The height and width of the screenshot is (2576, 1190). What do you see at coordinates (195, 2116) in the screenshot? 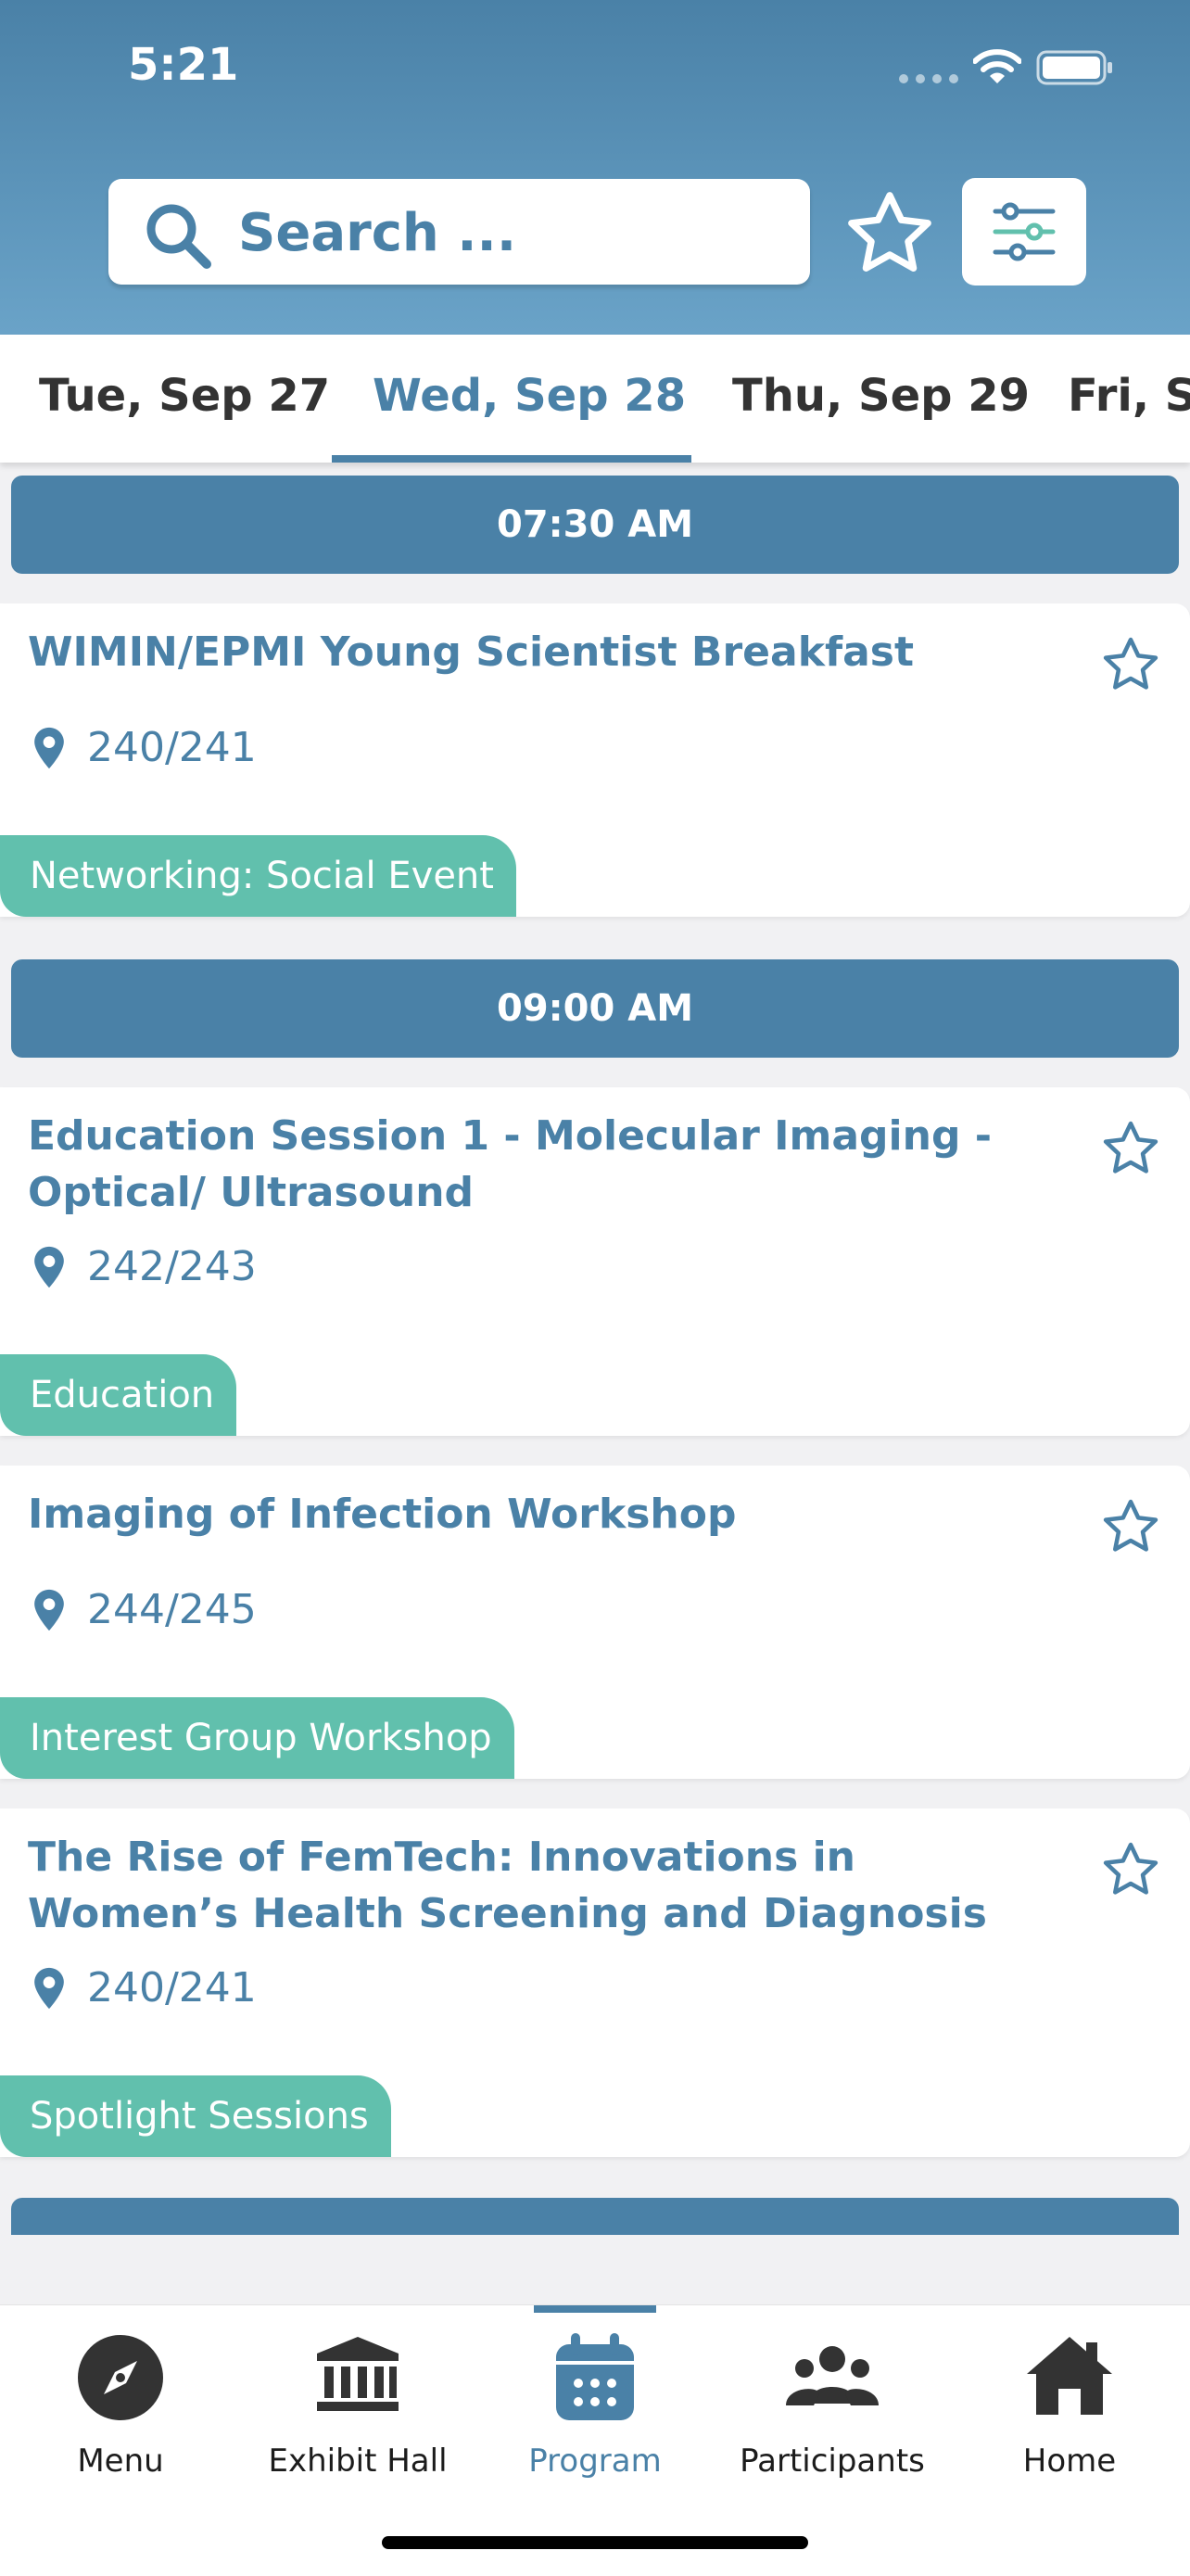
I see `session-category-tag: Spotlight Sessions` at bounding box center [195, 2116].